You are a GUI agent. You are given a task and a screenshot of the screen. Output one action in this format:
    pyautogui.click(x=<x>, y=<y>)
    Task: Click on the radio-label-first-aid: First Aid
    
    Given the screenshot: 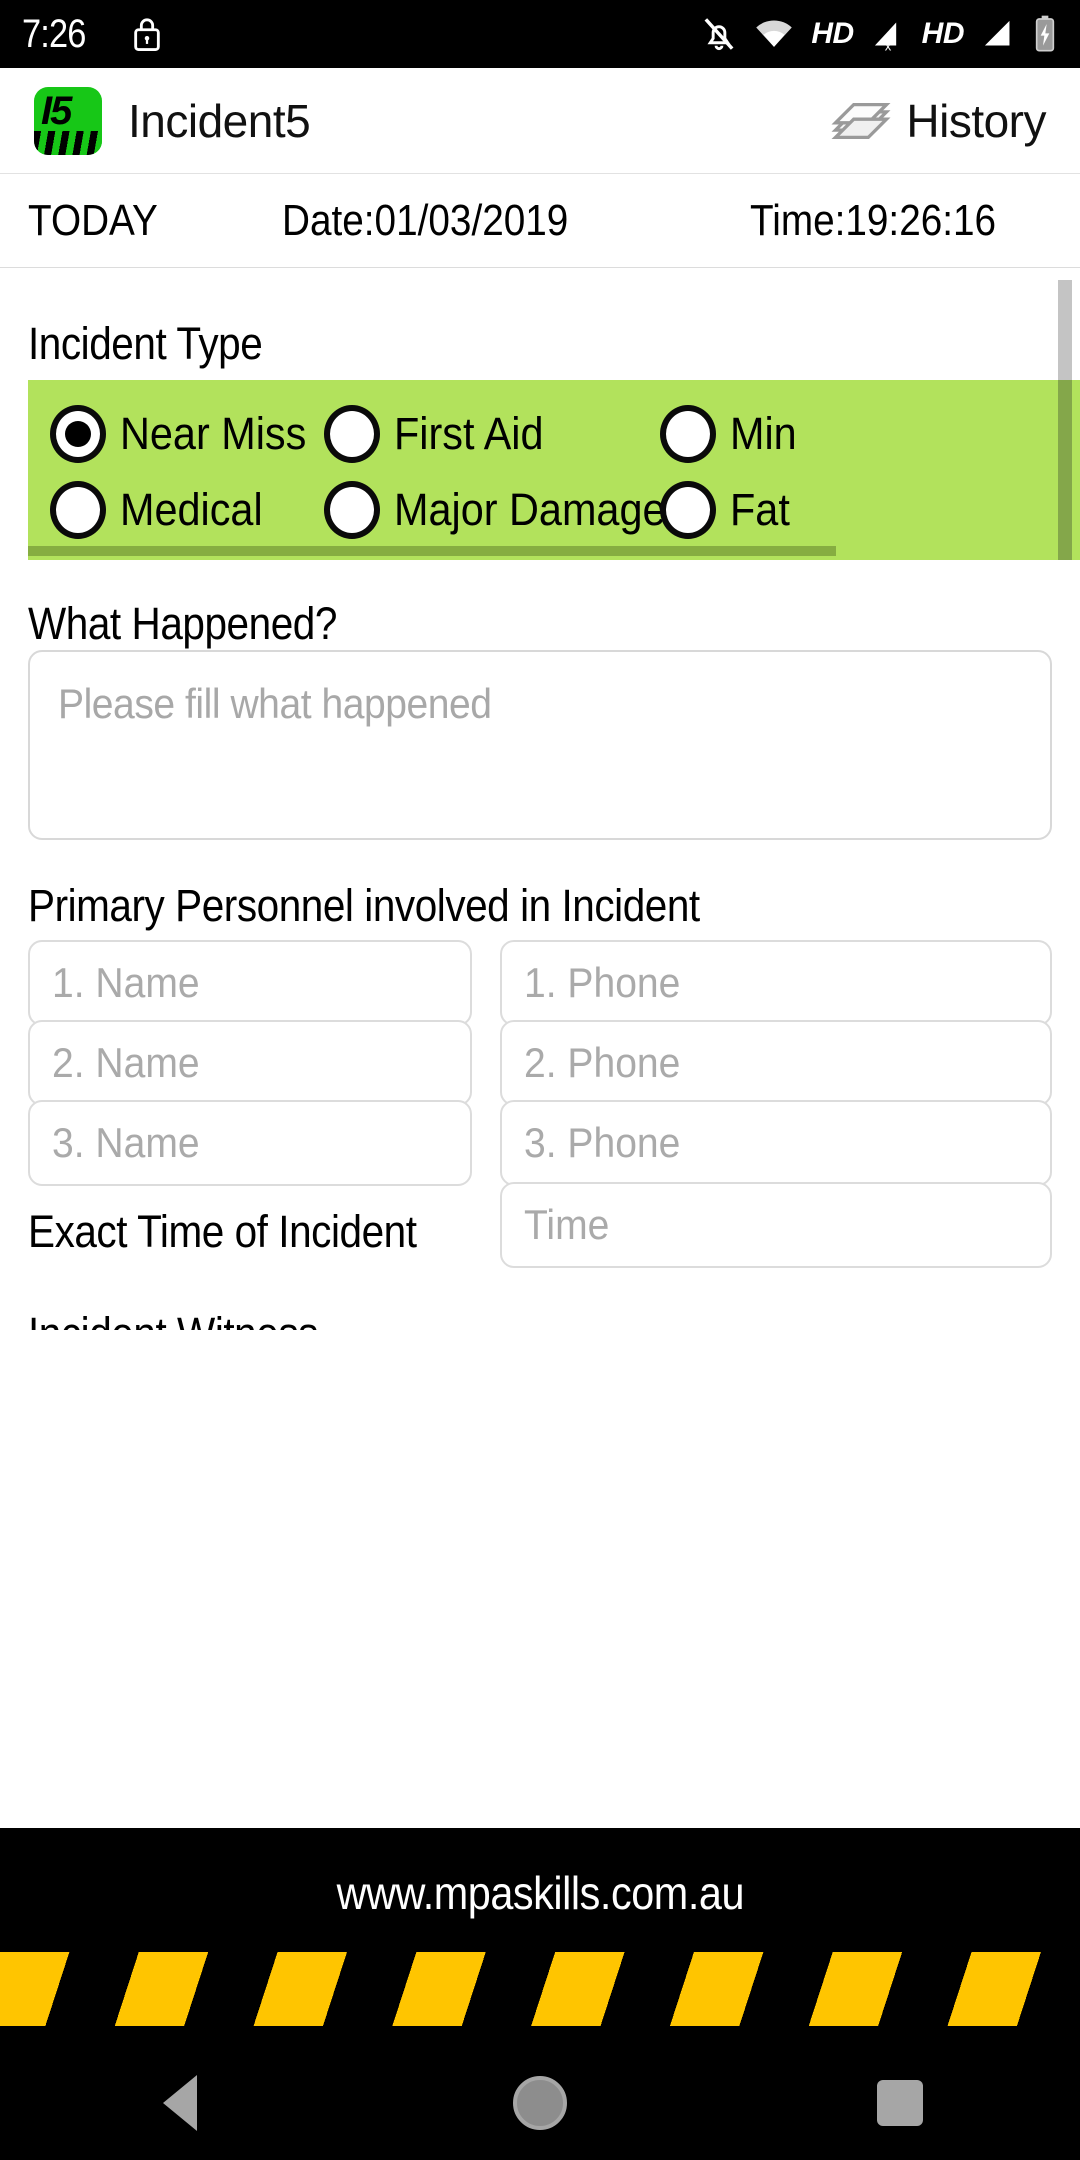 What is the action you would take?
    pyautogui.click(x=469, y=433)
    